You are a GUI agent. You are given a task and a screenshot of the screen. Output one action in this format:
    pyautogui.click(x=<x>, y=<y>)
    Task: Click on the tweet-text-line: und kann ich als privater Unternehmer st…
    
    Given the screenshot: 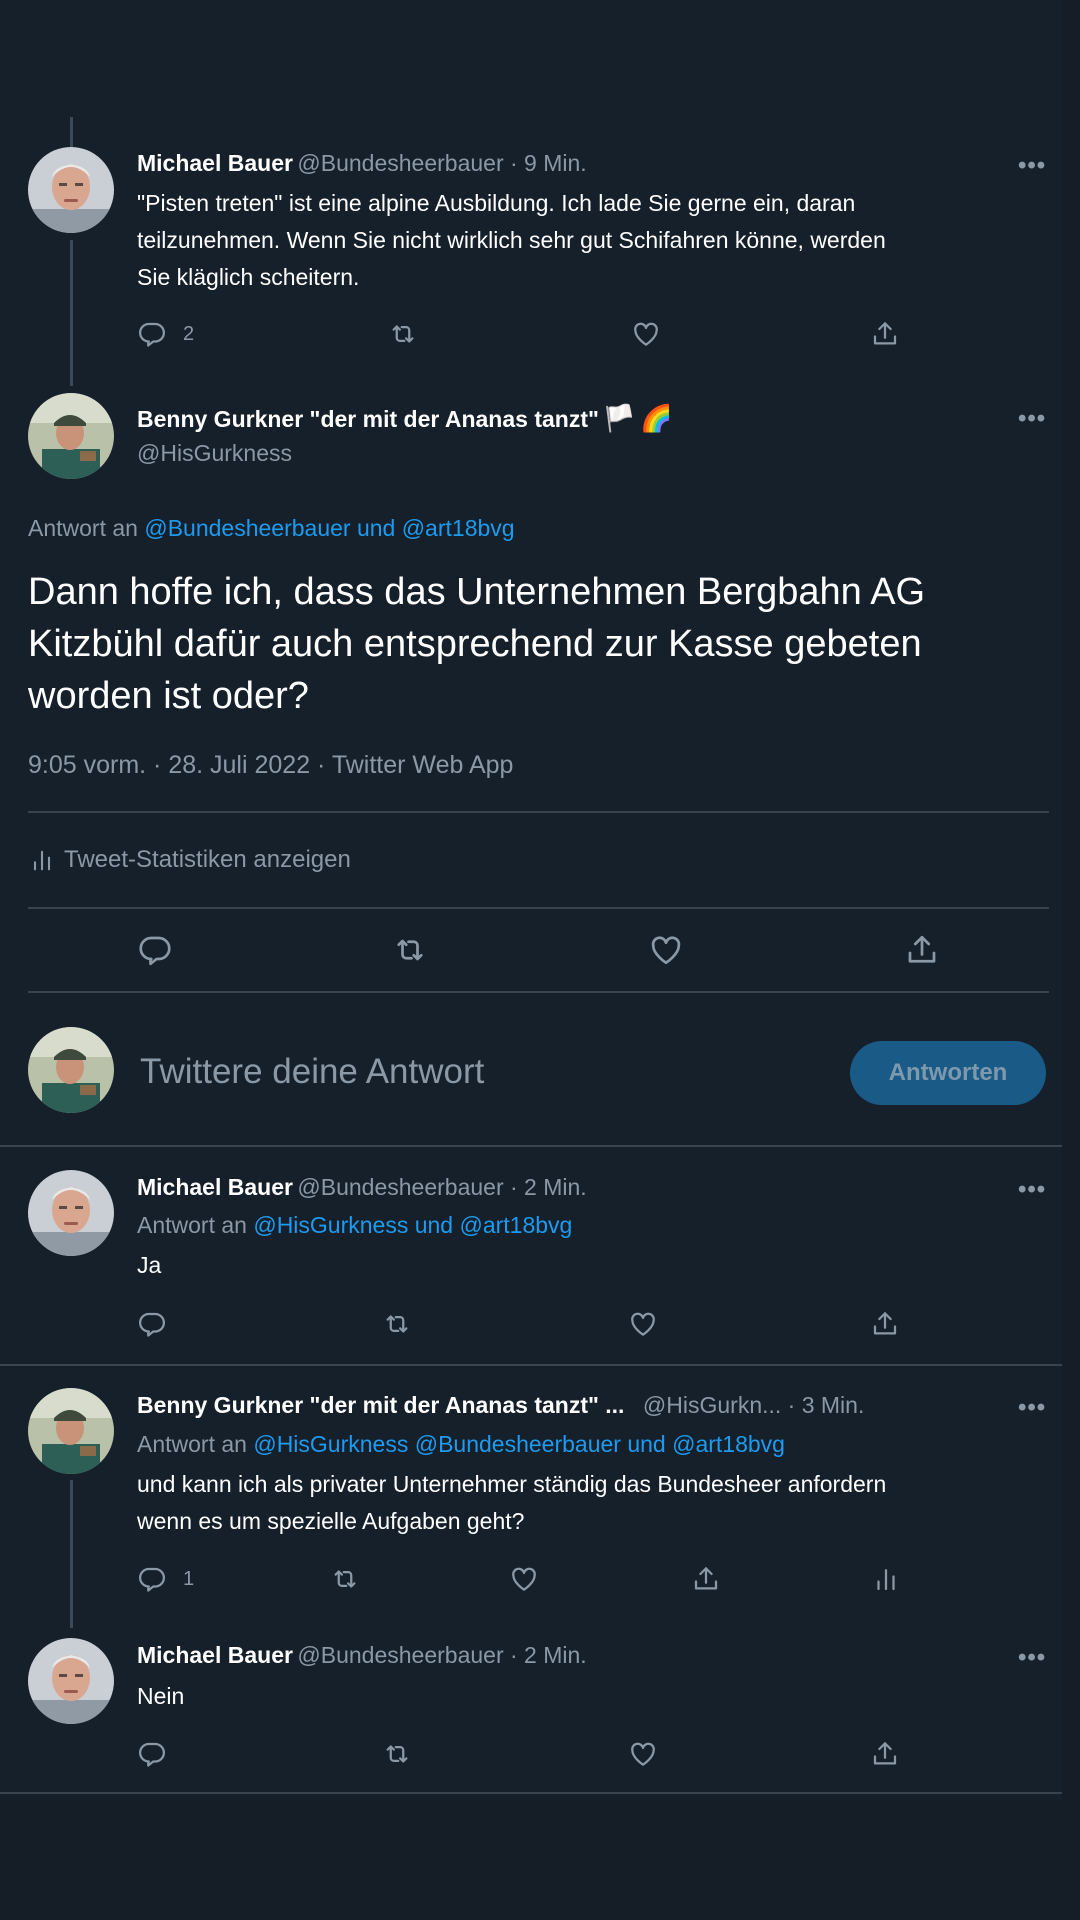 What is the action you would take?
    pyautogui.click(x=512, y=1484)
    